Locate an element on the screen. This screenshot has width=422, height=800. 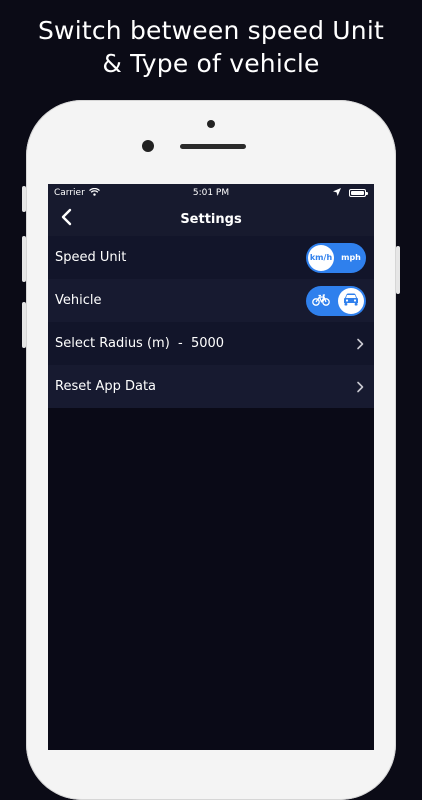
speed-unit-label: Speed Unit is located at coordinates (91, 257).